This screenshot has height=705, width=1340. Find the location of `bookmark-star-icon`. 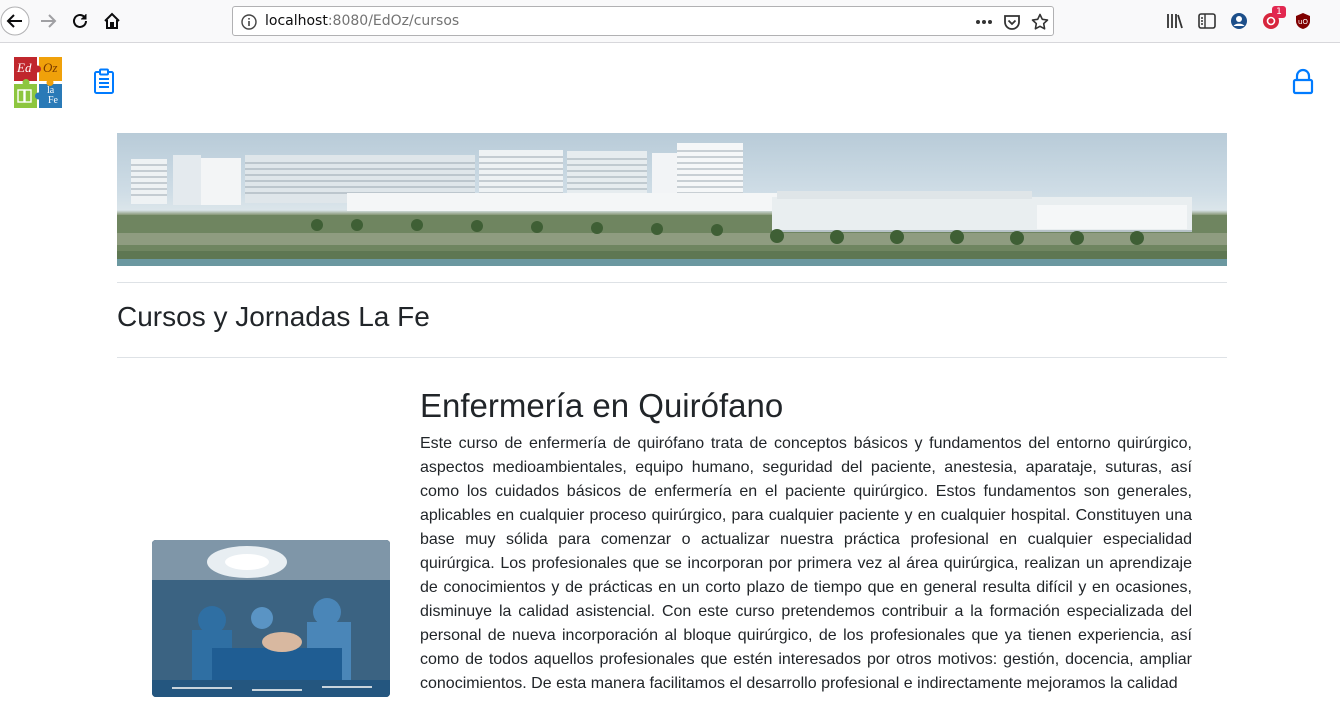

bookmark-star-icon is located at coordinates (1040, 21).